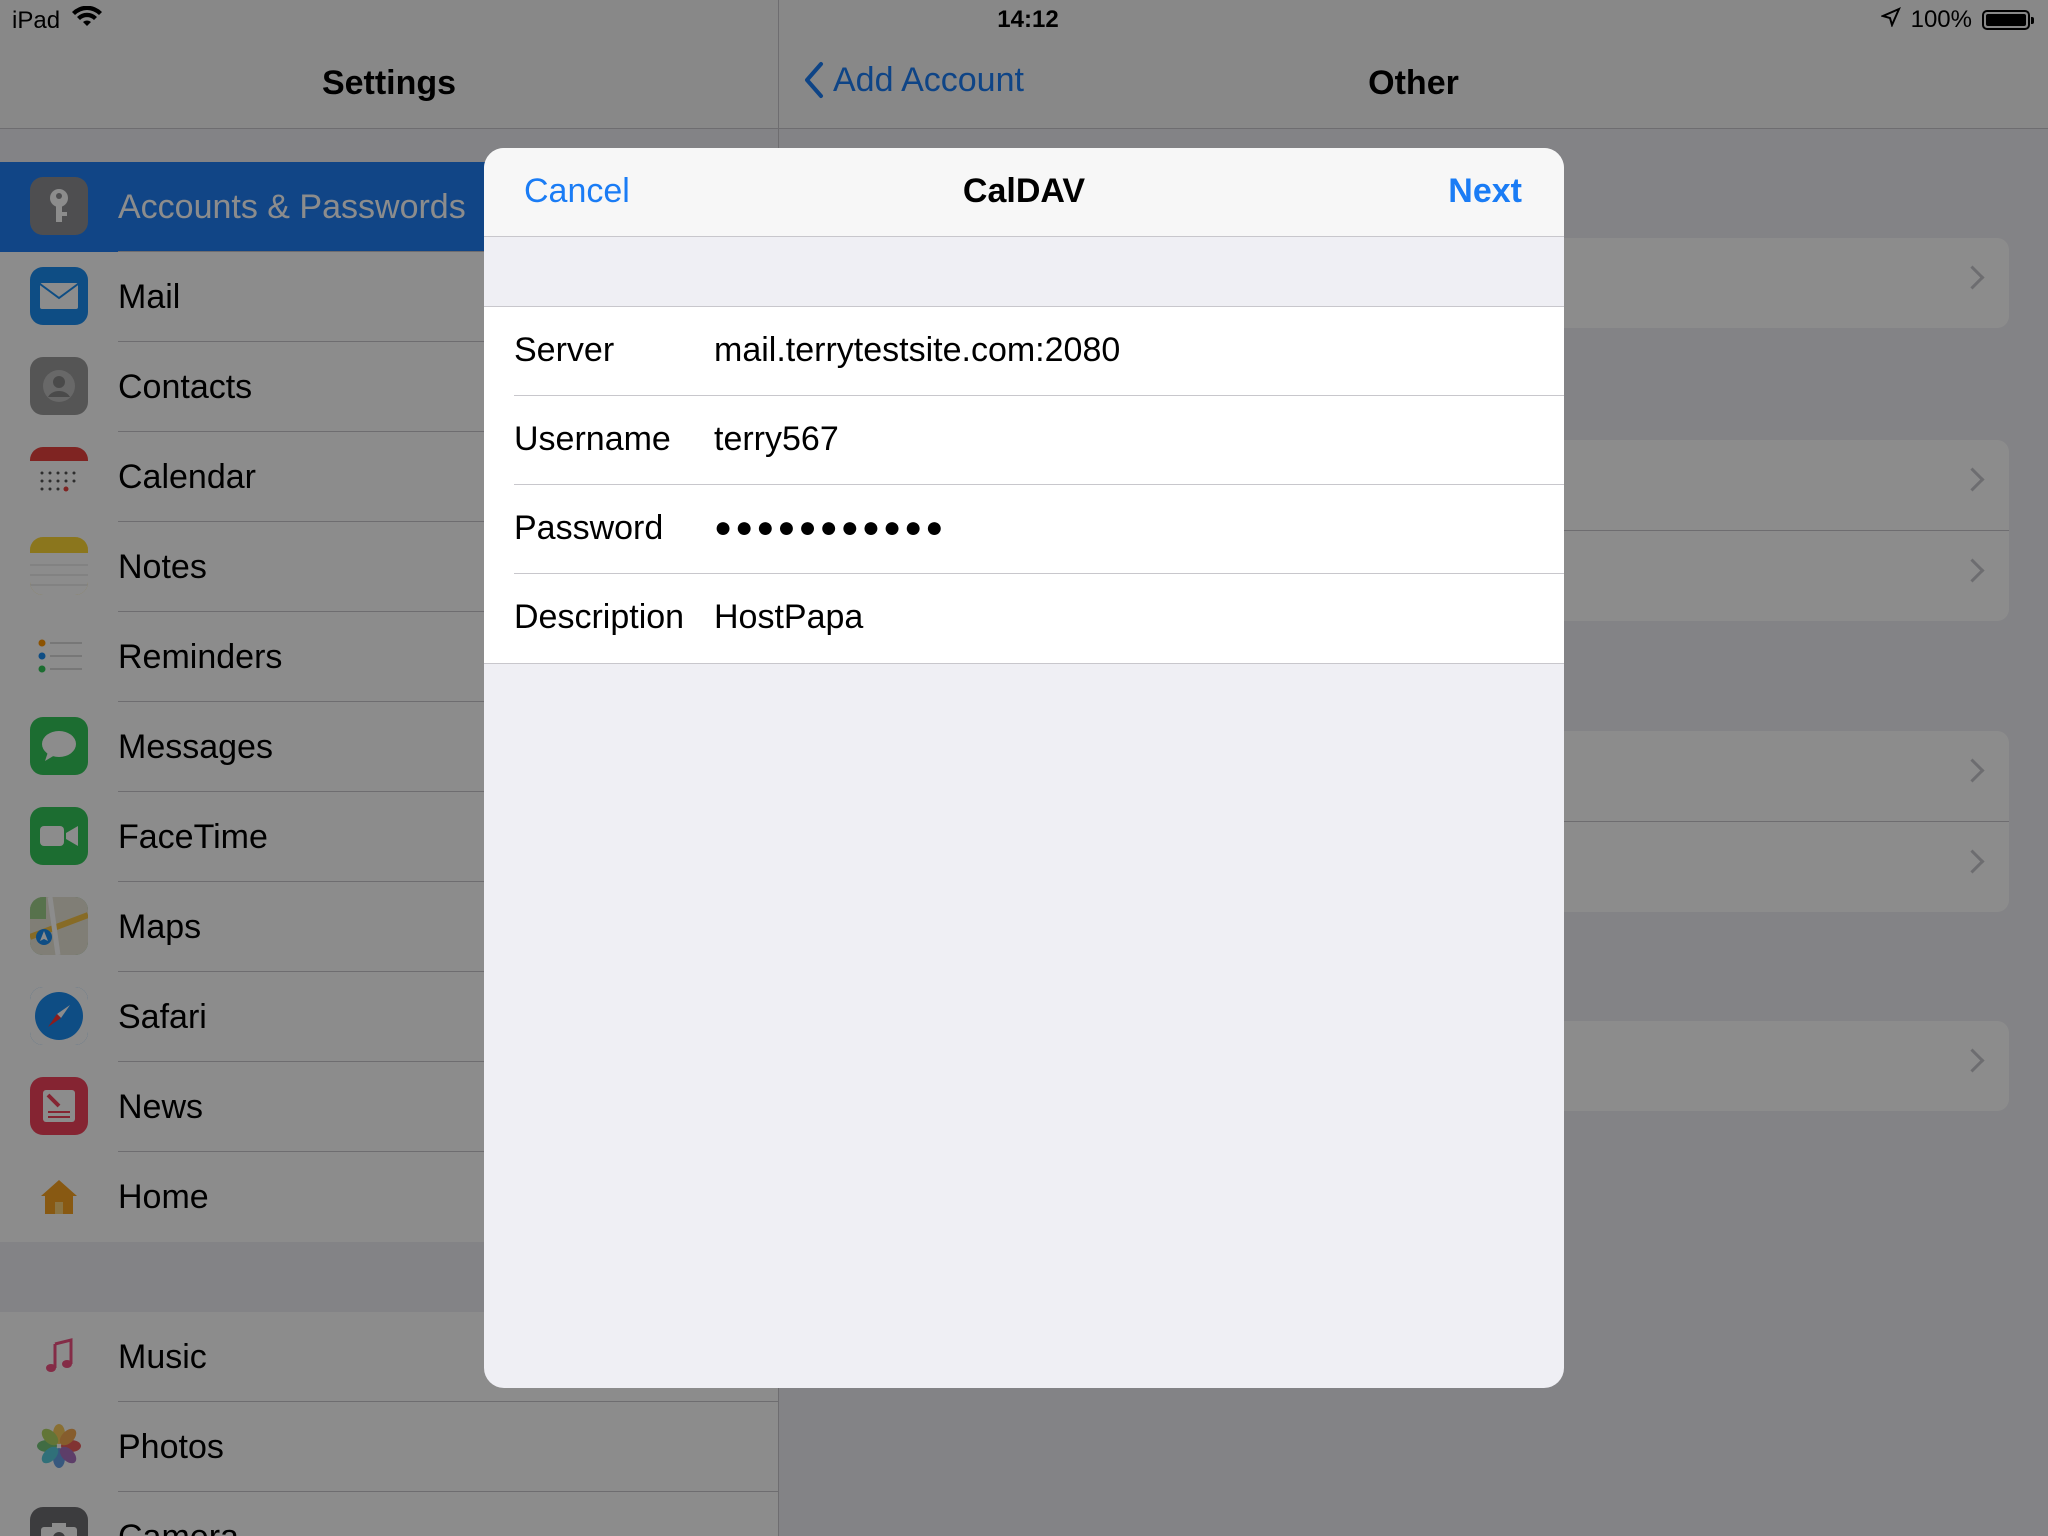 This screenshot has height=1536, width=2048. Describe the element at coordinates (1890, 20) in the screenshot. I see `location-icon` at that location.